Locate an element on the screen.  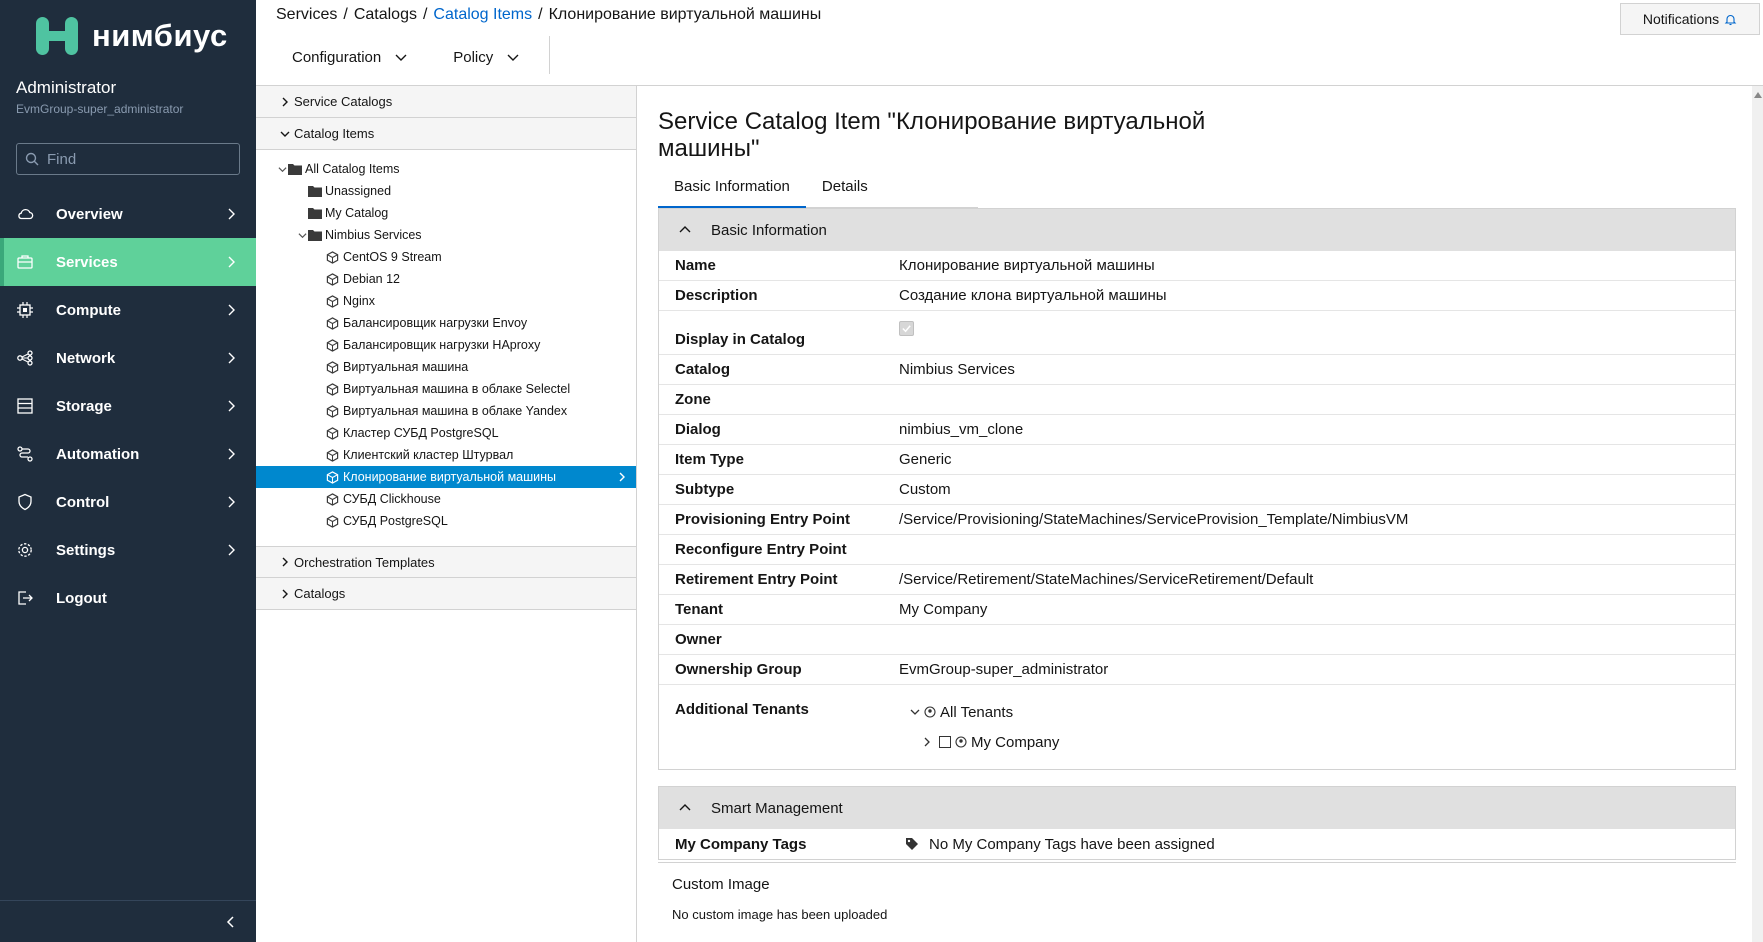
nav-settings: Settings is located at coordinates (128, 550).